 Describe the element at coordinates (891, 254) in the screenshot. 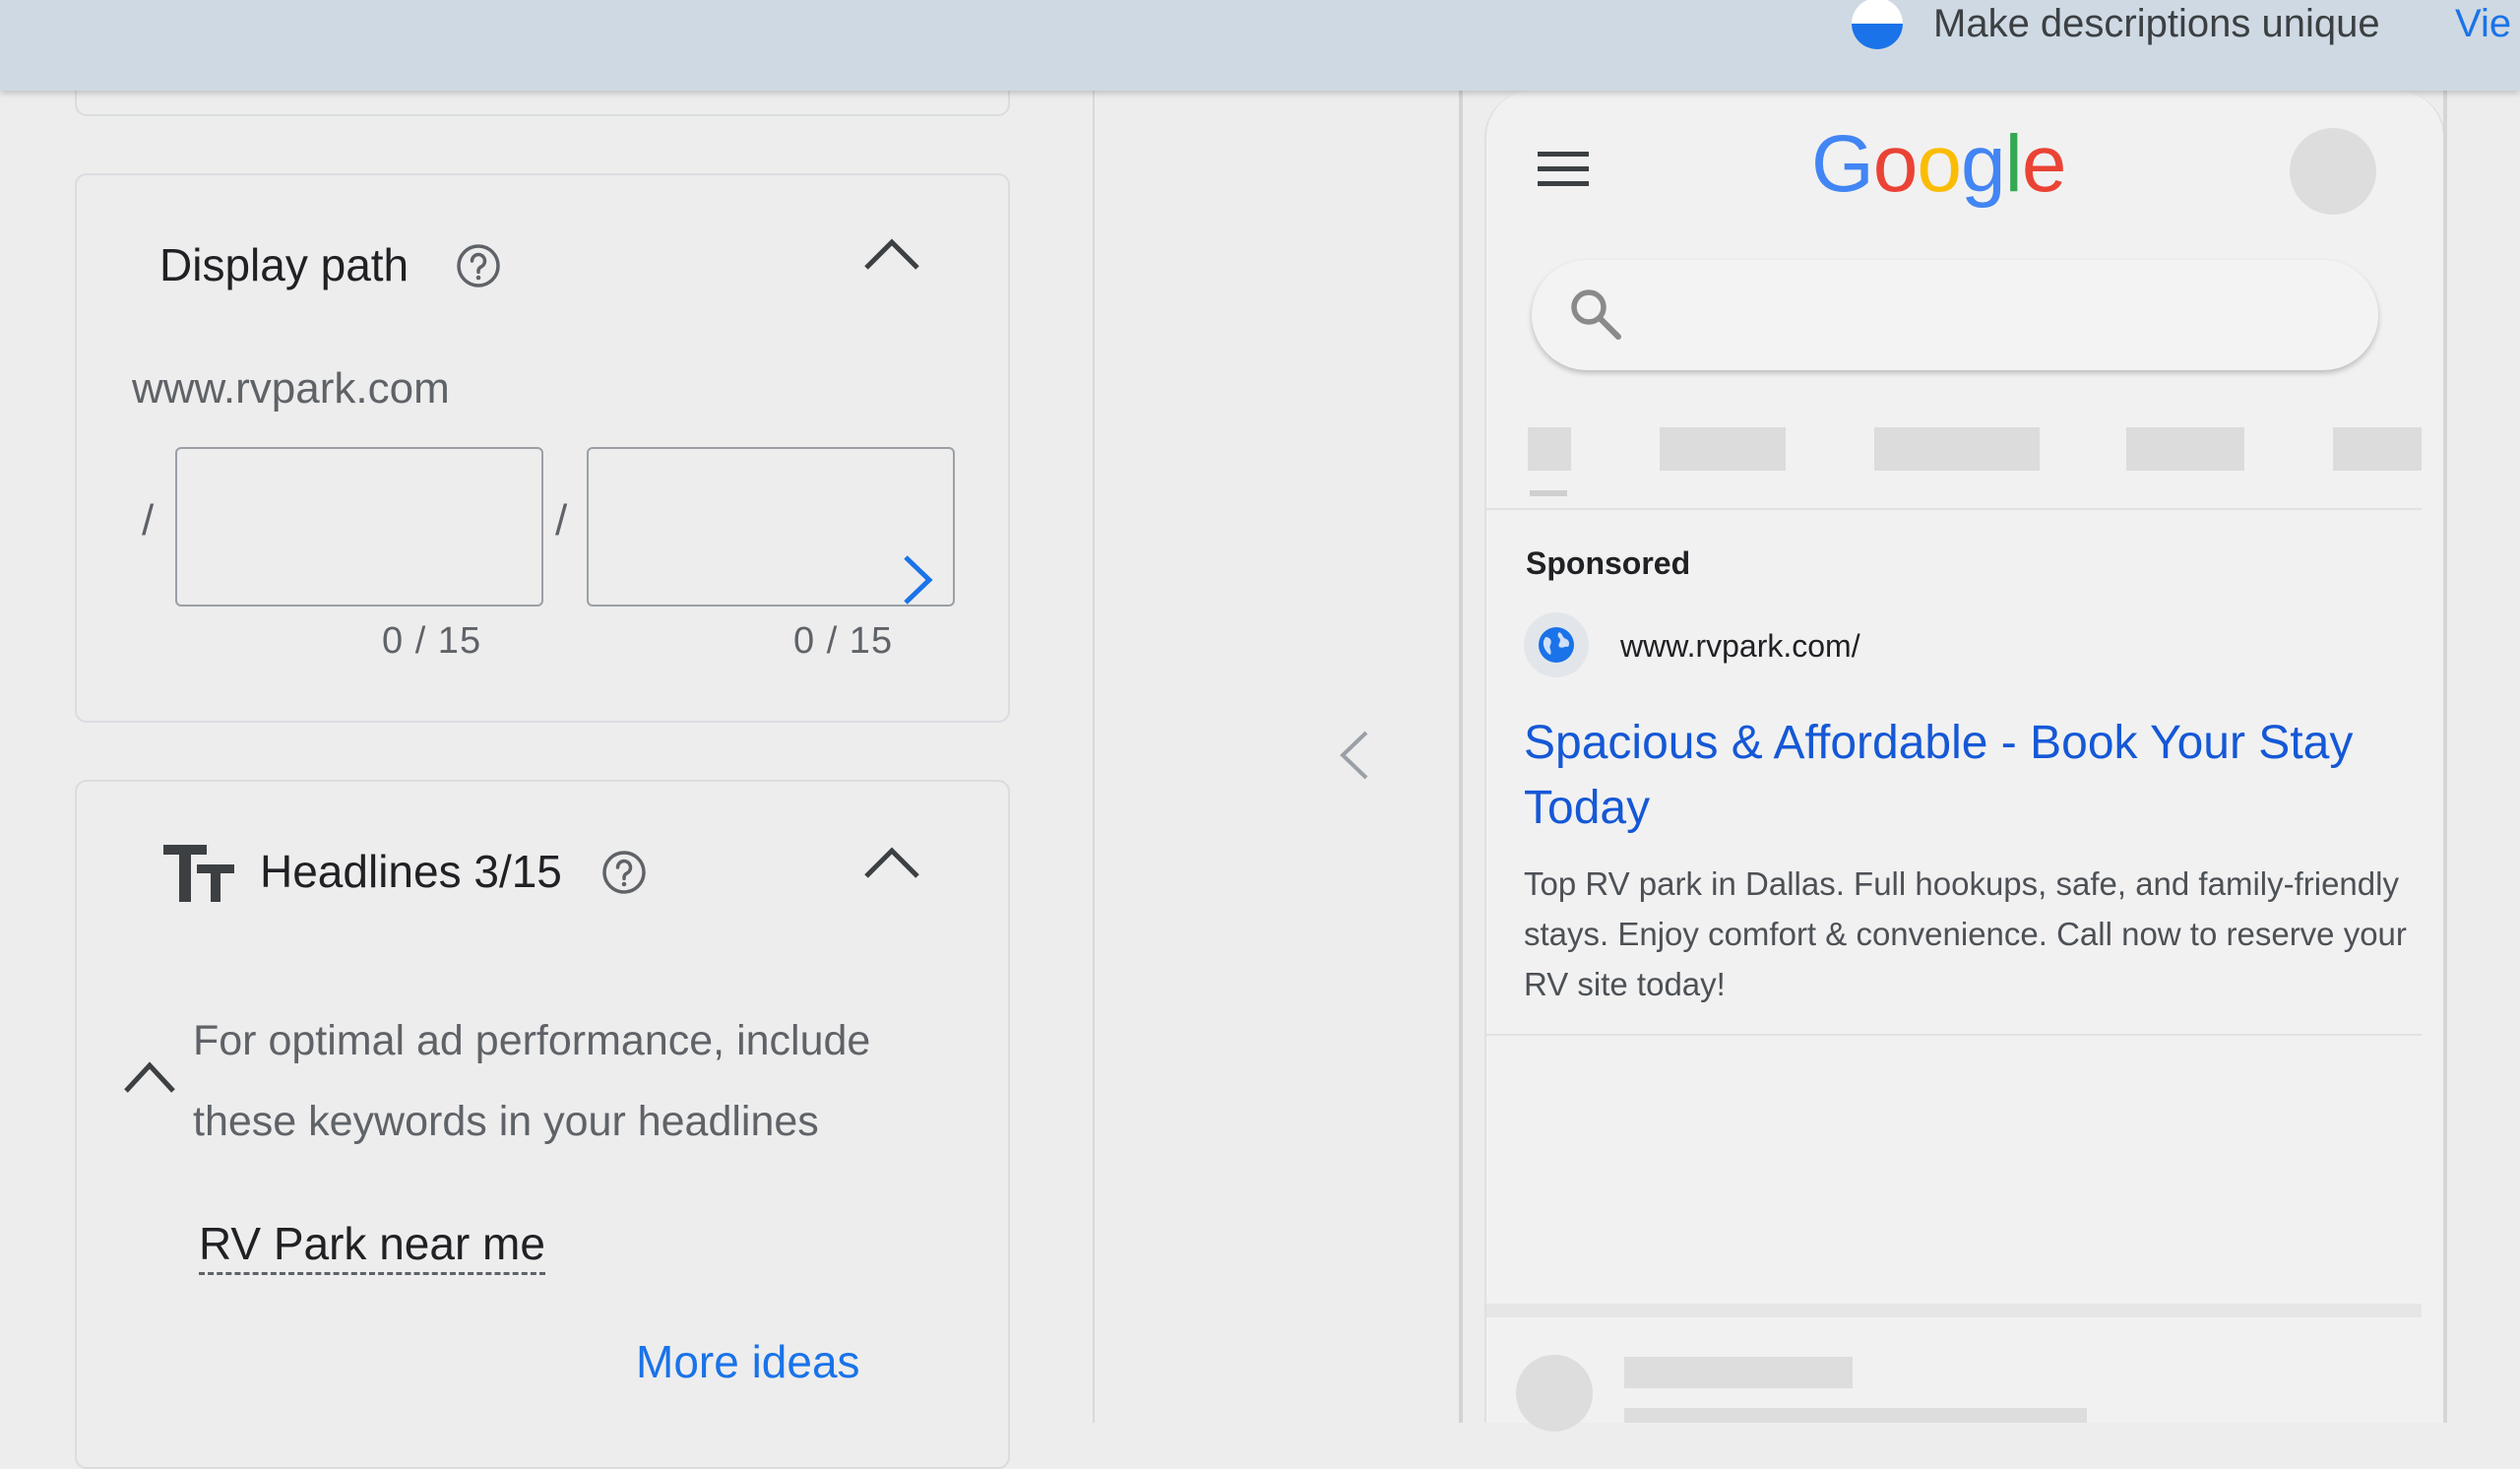

I see `collapse-display-path-chevron-up-icon` at that location.